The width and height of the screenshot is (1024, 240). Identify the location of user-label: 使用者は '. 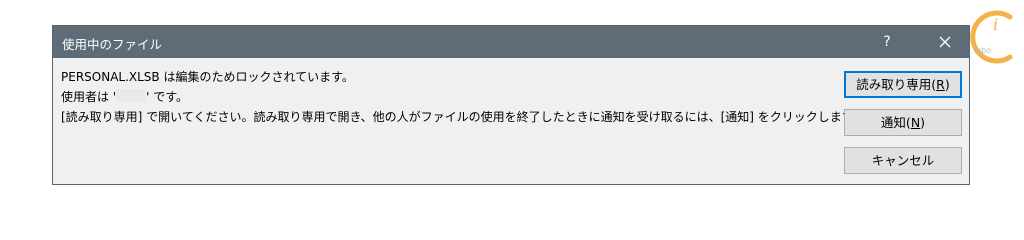
(89, 97).